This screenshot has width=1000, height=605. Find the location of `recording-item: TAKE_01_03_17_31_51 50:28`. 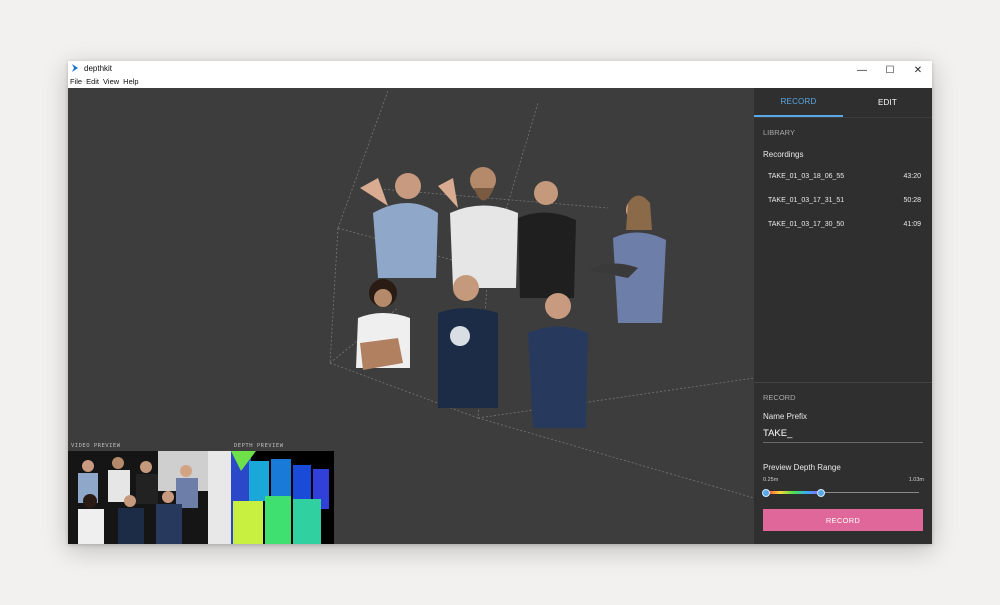

recording-item: TAKE_01_03_17_31_51 50:28 is located at coordinates (843, 200).